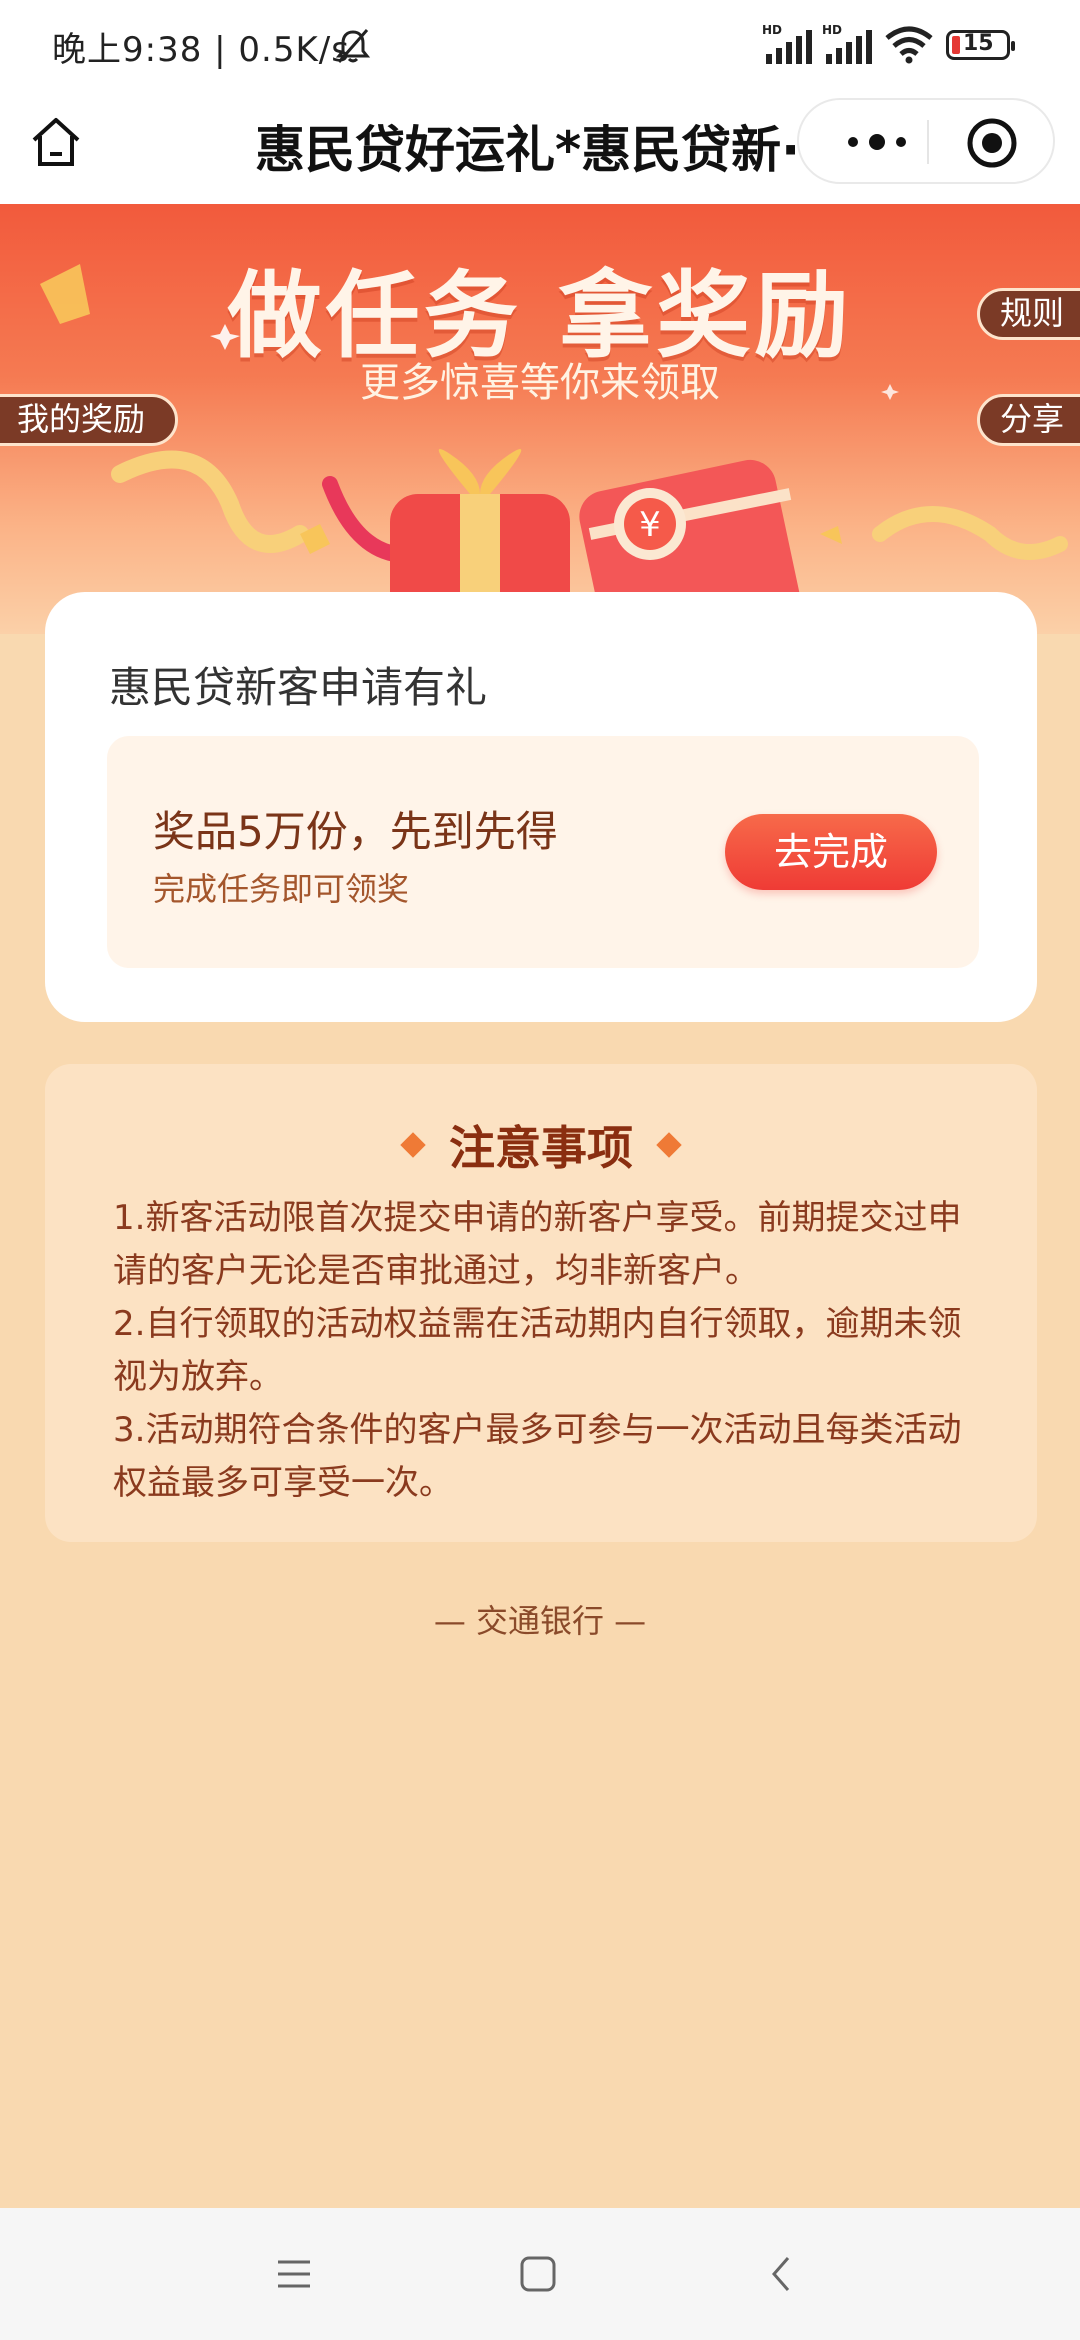  Describe the element at coordinates (298, 687) in the screenshot. I see `task-card-title: 惠民贷新客申请有礼` at that location.